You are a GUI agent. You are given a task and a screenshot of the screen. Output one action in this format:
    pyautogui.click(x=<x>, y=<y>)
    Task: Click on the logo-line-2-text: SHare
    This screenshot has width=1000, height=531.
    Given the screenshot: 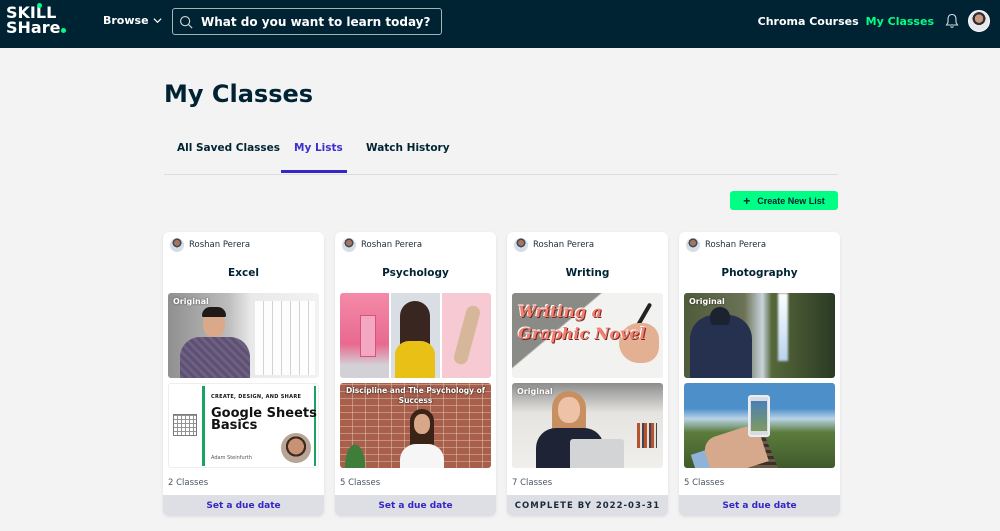 What is the action you would take?
    pyautogui.click(x=33, y=27)
    